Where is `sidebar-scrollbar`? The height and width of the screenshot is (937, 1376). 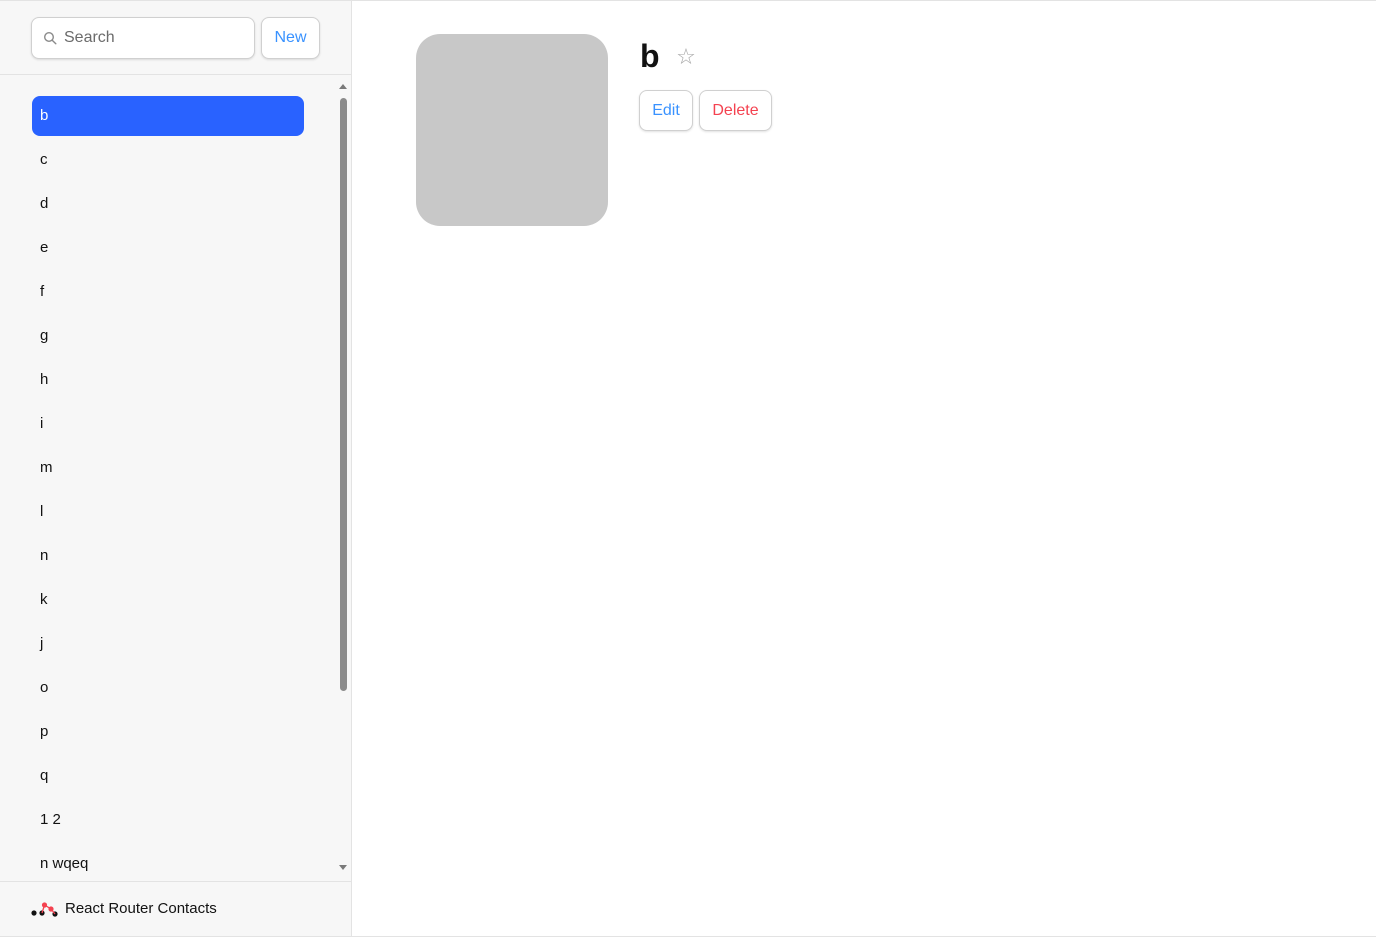
sidebar-scrollbar is located at coordinates (343, 478).